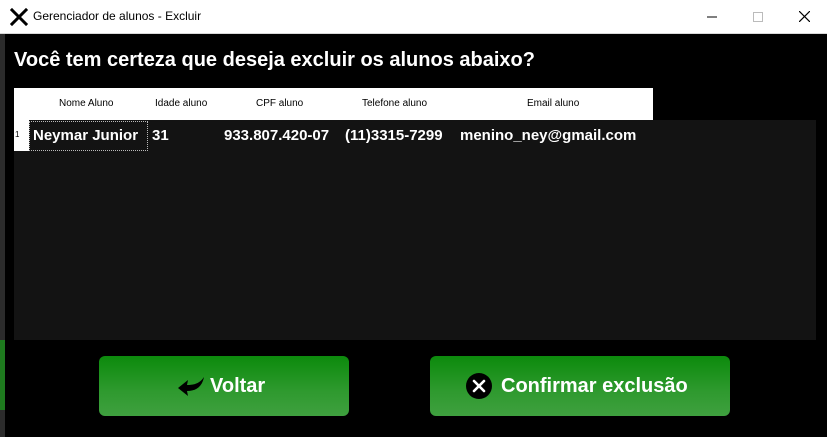 The width and height of the screenshot is (827, 437). I want to click on title-bar: Gerenciador de alunos - Excluir, so click(413, 17).